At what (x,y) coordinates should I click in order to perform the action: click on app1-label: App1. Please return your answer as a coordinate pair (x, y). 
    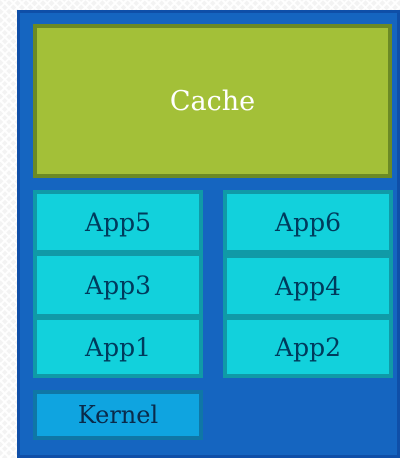
    Looking at the image, I should click on (118, 347).